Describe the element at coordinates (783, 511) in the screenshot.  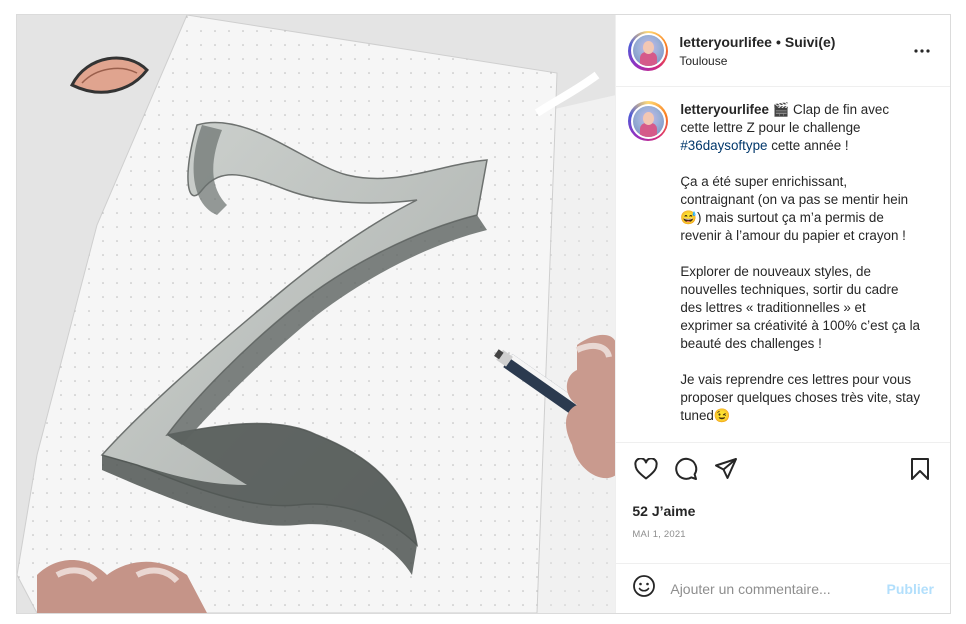
I see `likes-count: 52 J’aime` at that location.